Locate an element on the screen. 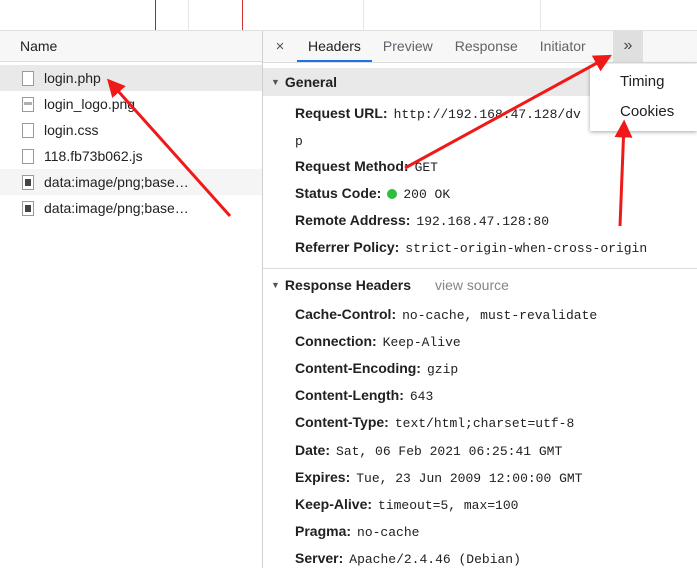 The height and width of the screenshot is (568, 697). header-value: Tue, 23 Jun 2009 12:00:00 GMT is located at coordinates (469, 478).